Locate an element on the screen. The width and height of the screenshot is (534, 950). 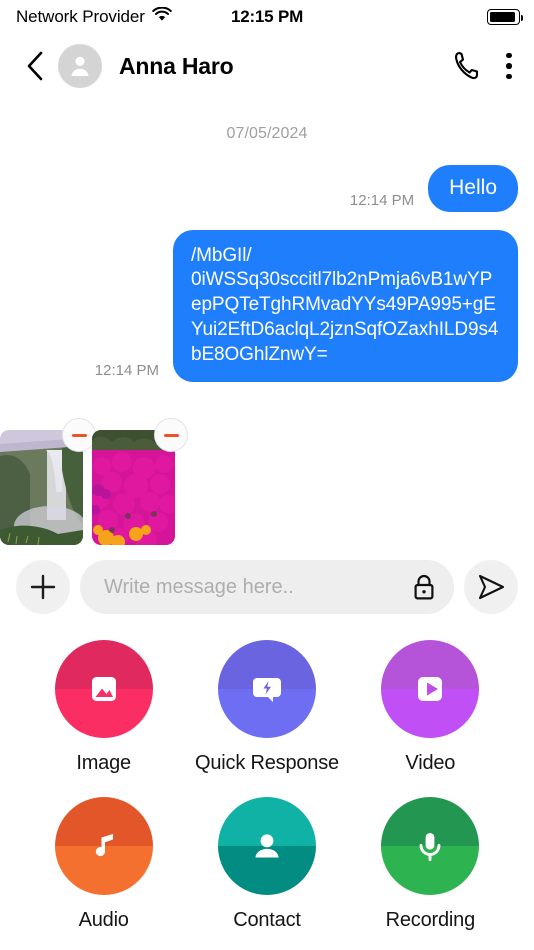
action-audio-label: Audio is located at coordinates (103, 920).